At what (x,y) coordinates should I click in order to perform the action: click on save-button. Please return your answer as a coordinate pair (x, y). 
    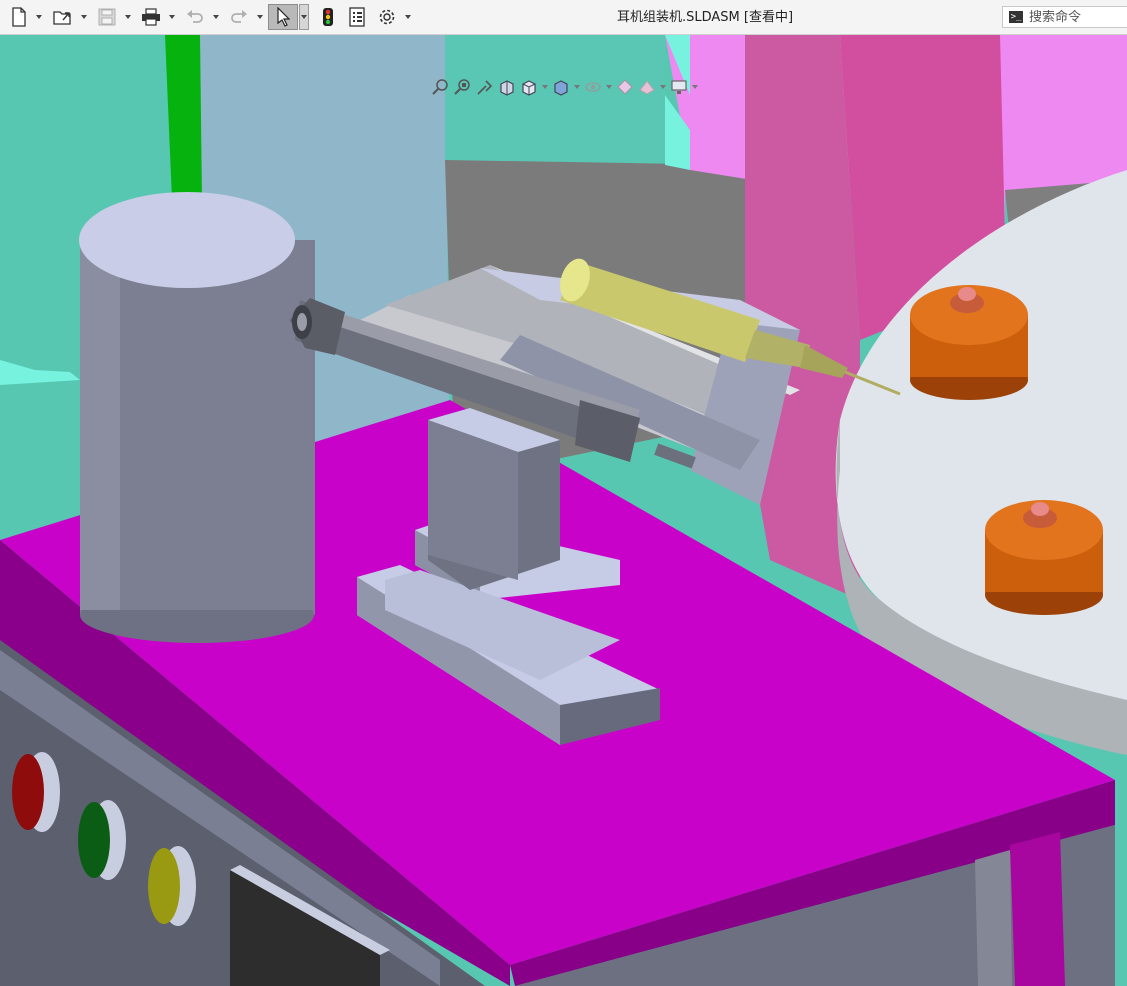
    Looking at the image, I should click on (107, 17).